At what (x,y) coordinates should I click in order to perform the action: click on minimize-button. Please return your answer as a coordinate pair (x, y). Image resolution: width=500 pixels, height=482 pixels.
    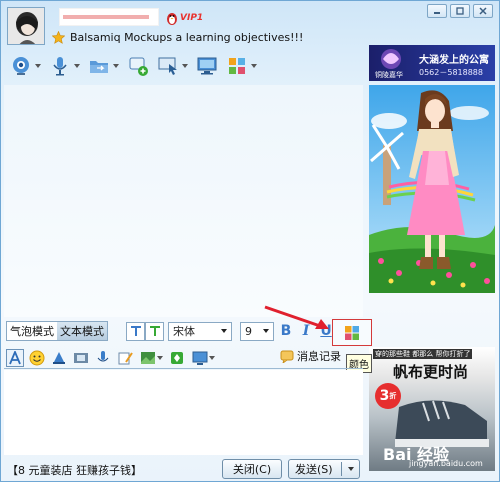
    Looking at the image, I should click on (437, 11).